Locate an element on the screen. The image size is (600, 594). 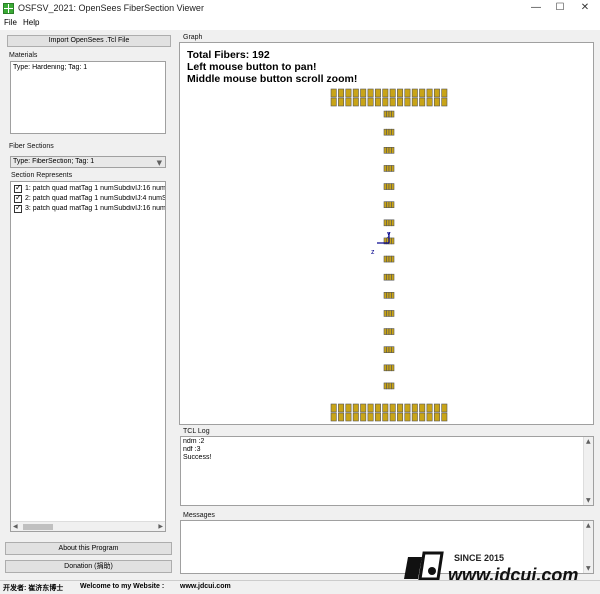
scroll-right-icon: ▶ is located at coordinates (160, 526).